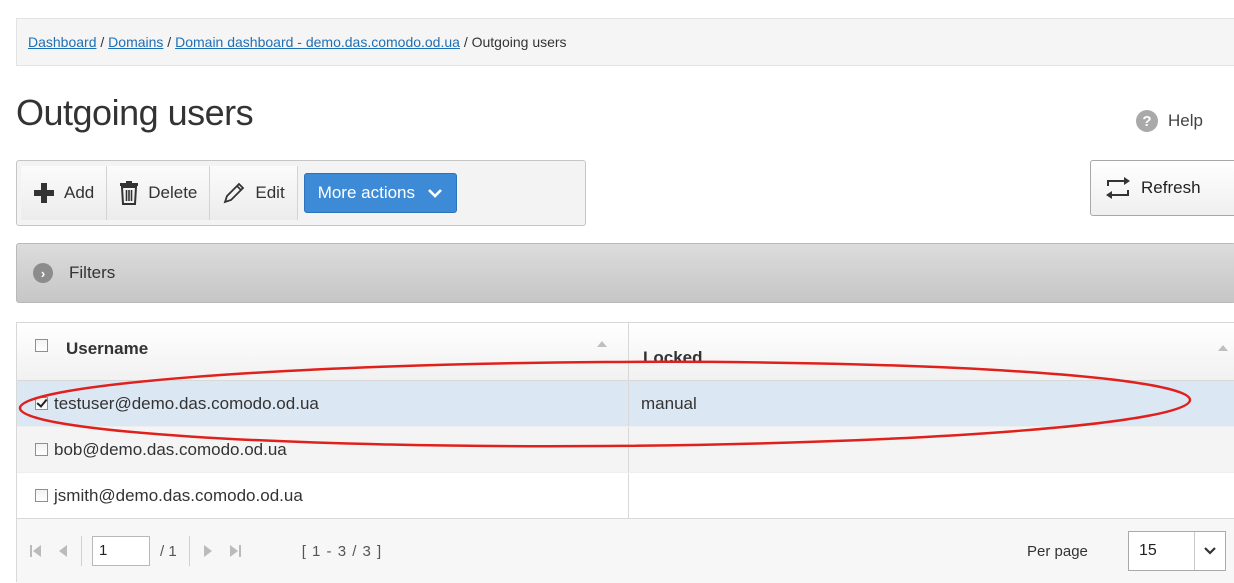 Image resolution: width=1234 pixels, height=583 pixels. Describe the element at coordinates (931, 351) in the screenshot. I see `column-header-locked: Locked` at that location.